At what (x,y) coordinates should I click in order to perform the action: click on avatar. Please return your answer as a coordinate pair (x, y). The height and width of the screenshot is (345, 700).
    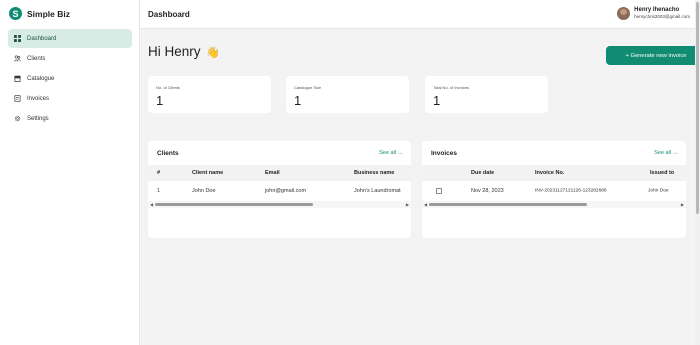
    Looking at the image, I should click on (624, 13).